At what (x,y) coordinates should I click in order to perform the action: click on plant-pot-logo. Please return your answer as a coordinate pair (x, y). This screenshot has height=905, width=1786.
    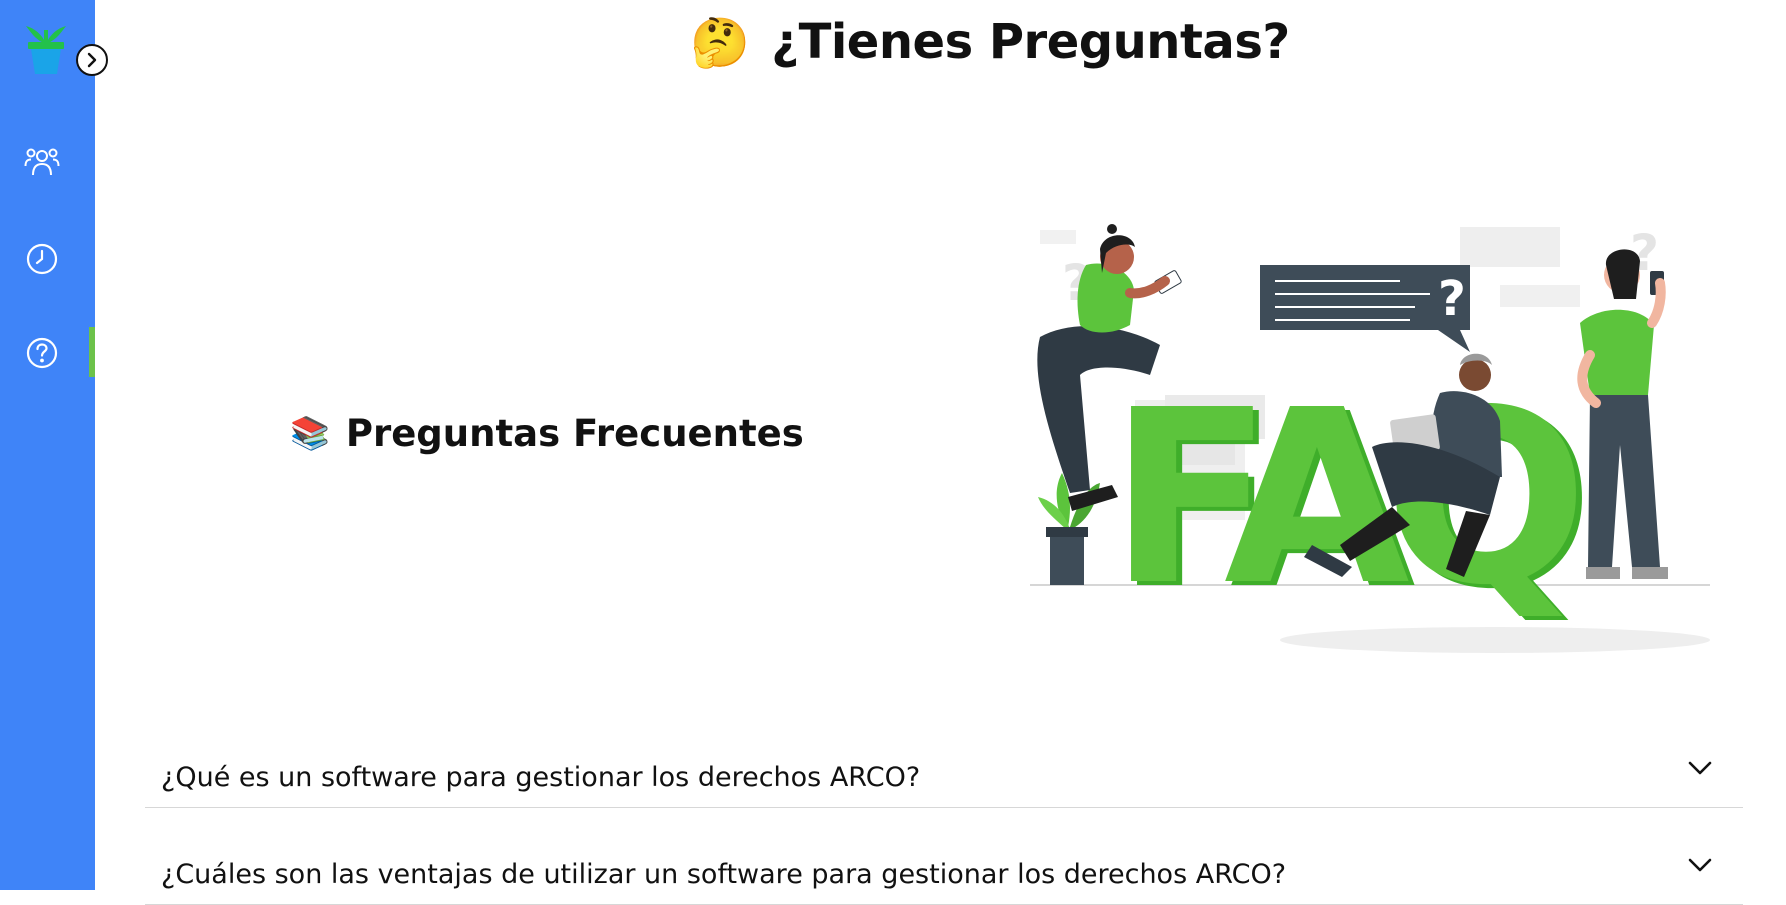
    Looking at the image, I should click on (46, 48).